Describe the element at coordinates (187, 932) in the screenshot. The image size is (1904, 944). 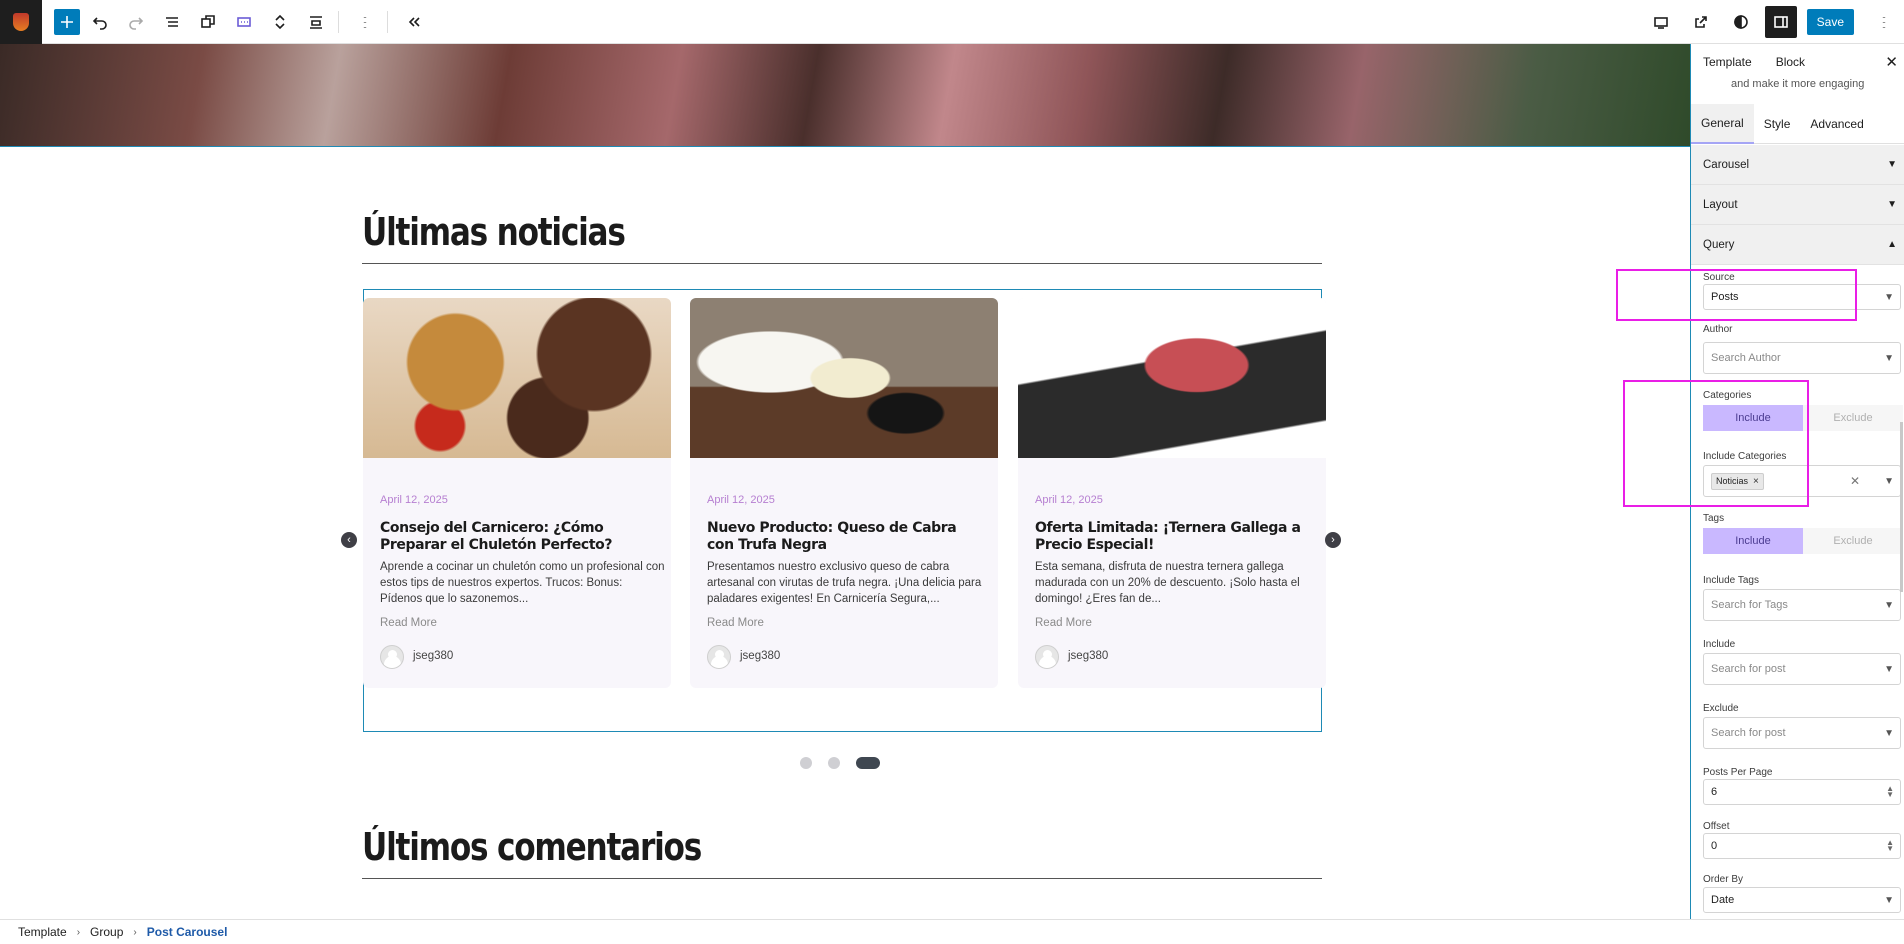
I see `breadcrumb-item-post-carousel: Post Carousel` at that location.